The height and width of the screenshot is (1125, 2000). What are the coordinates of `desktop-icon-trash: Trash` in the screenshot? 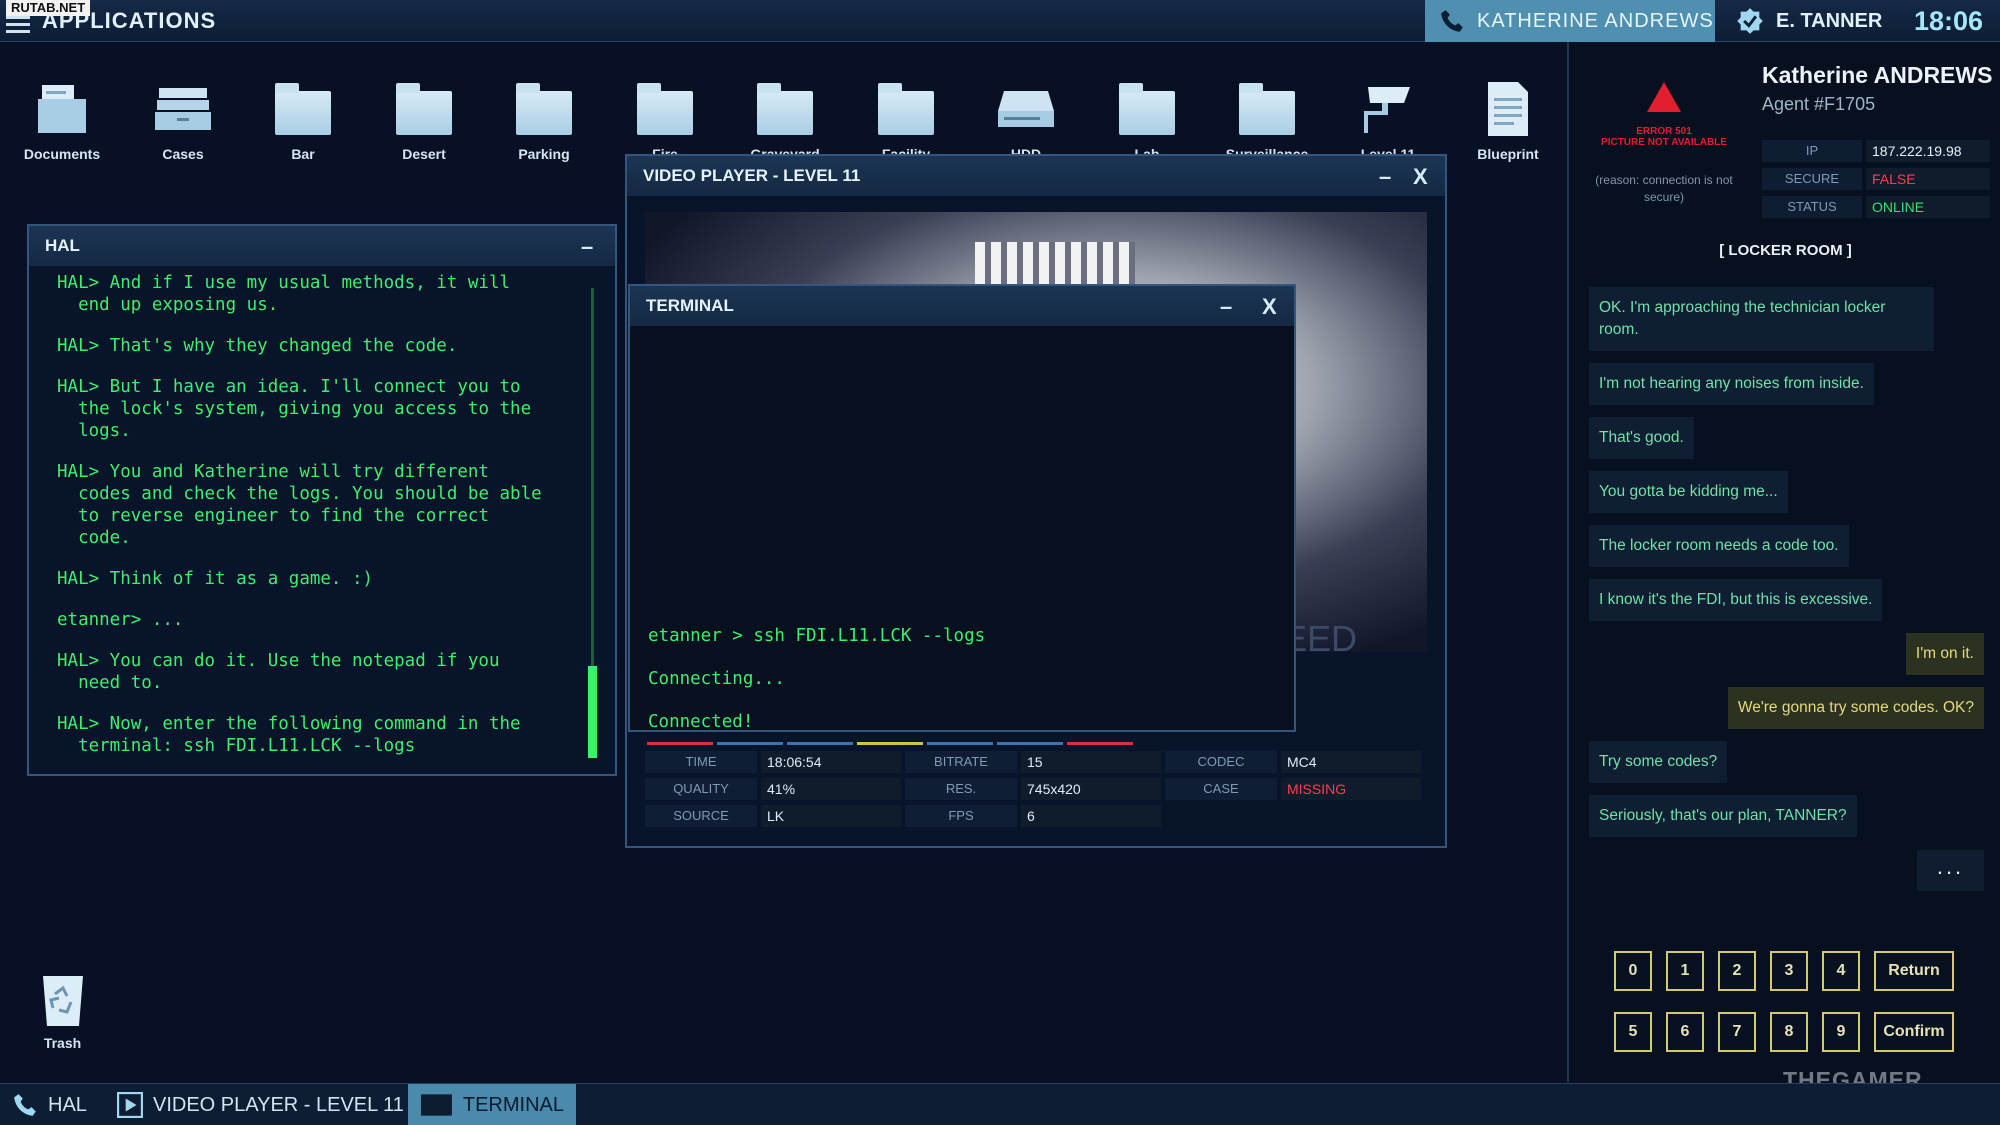 It's located at (62, 1011).